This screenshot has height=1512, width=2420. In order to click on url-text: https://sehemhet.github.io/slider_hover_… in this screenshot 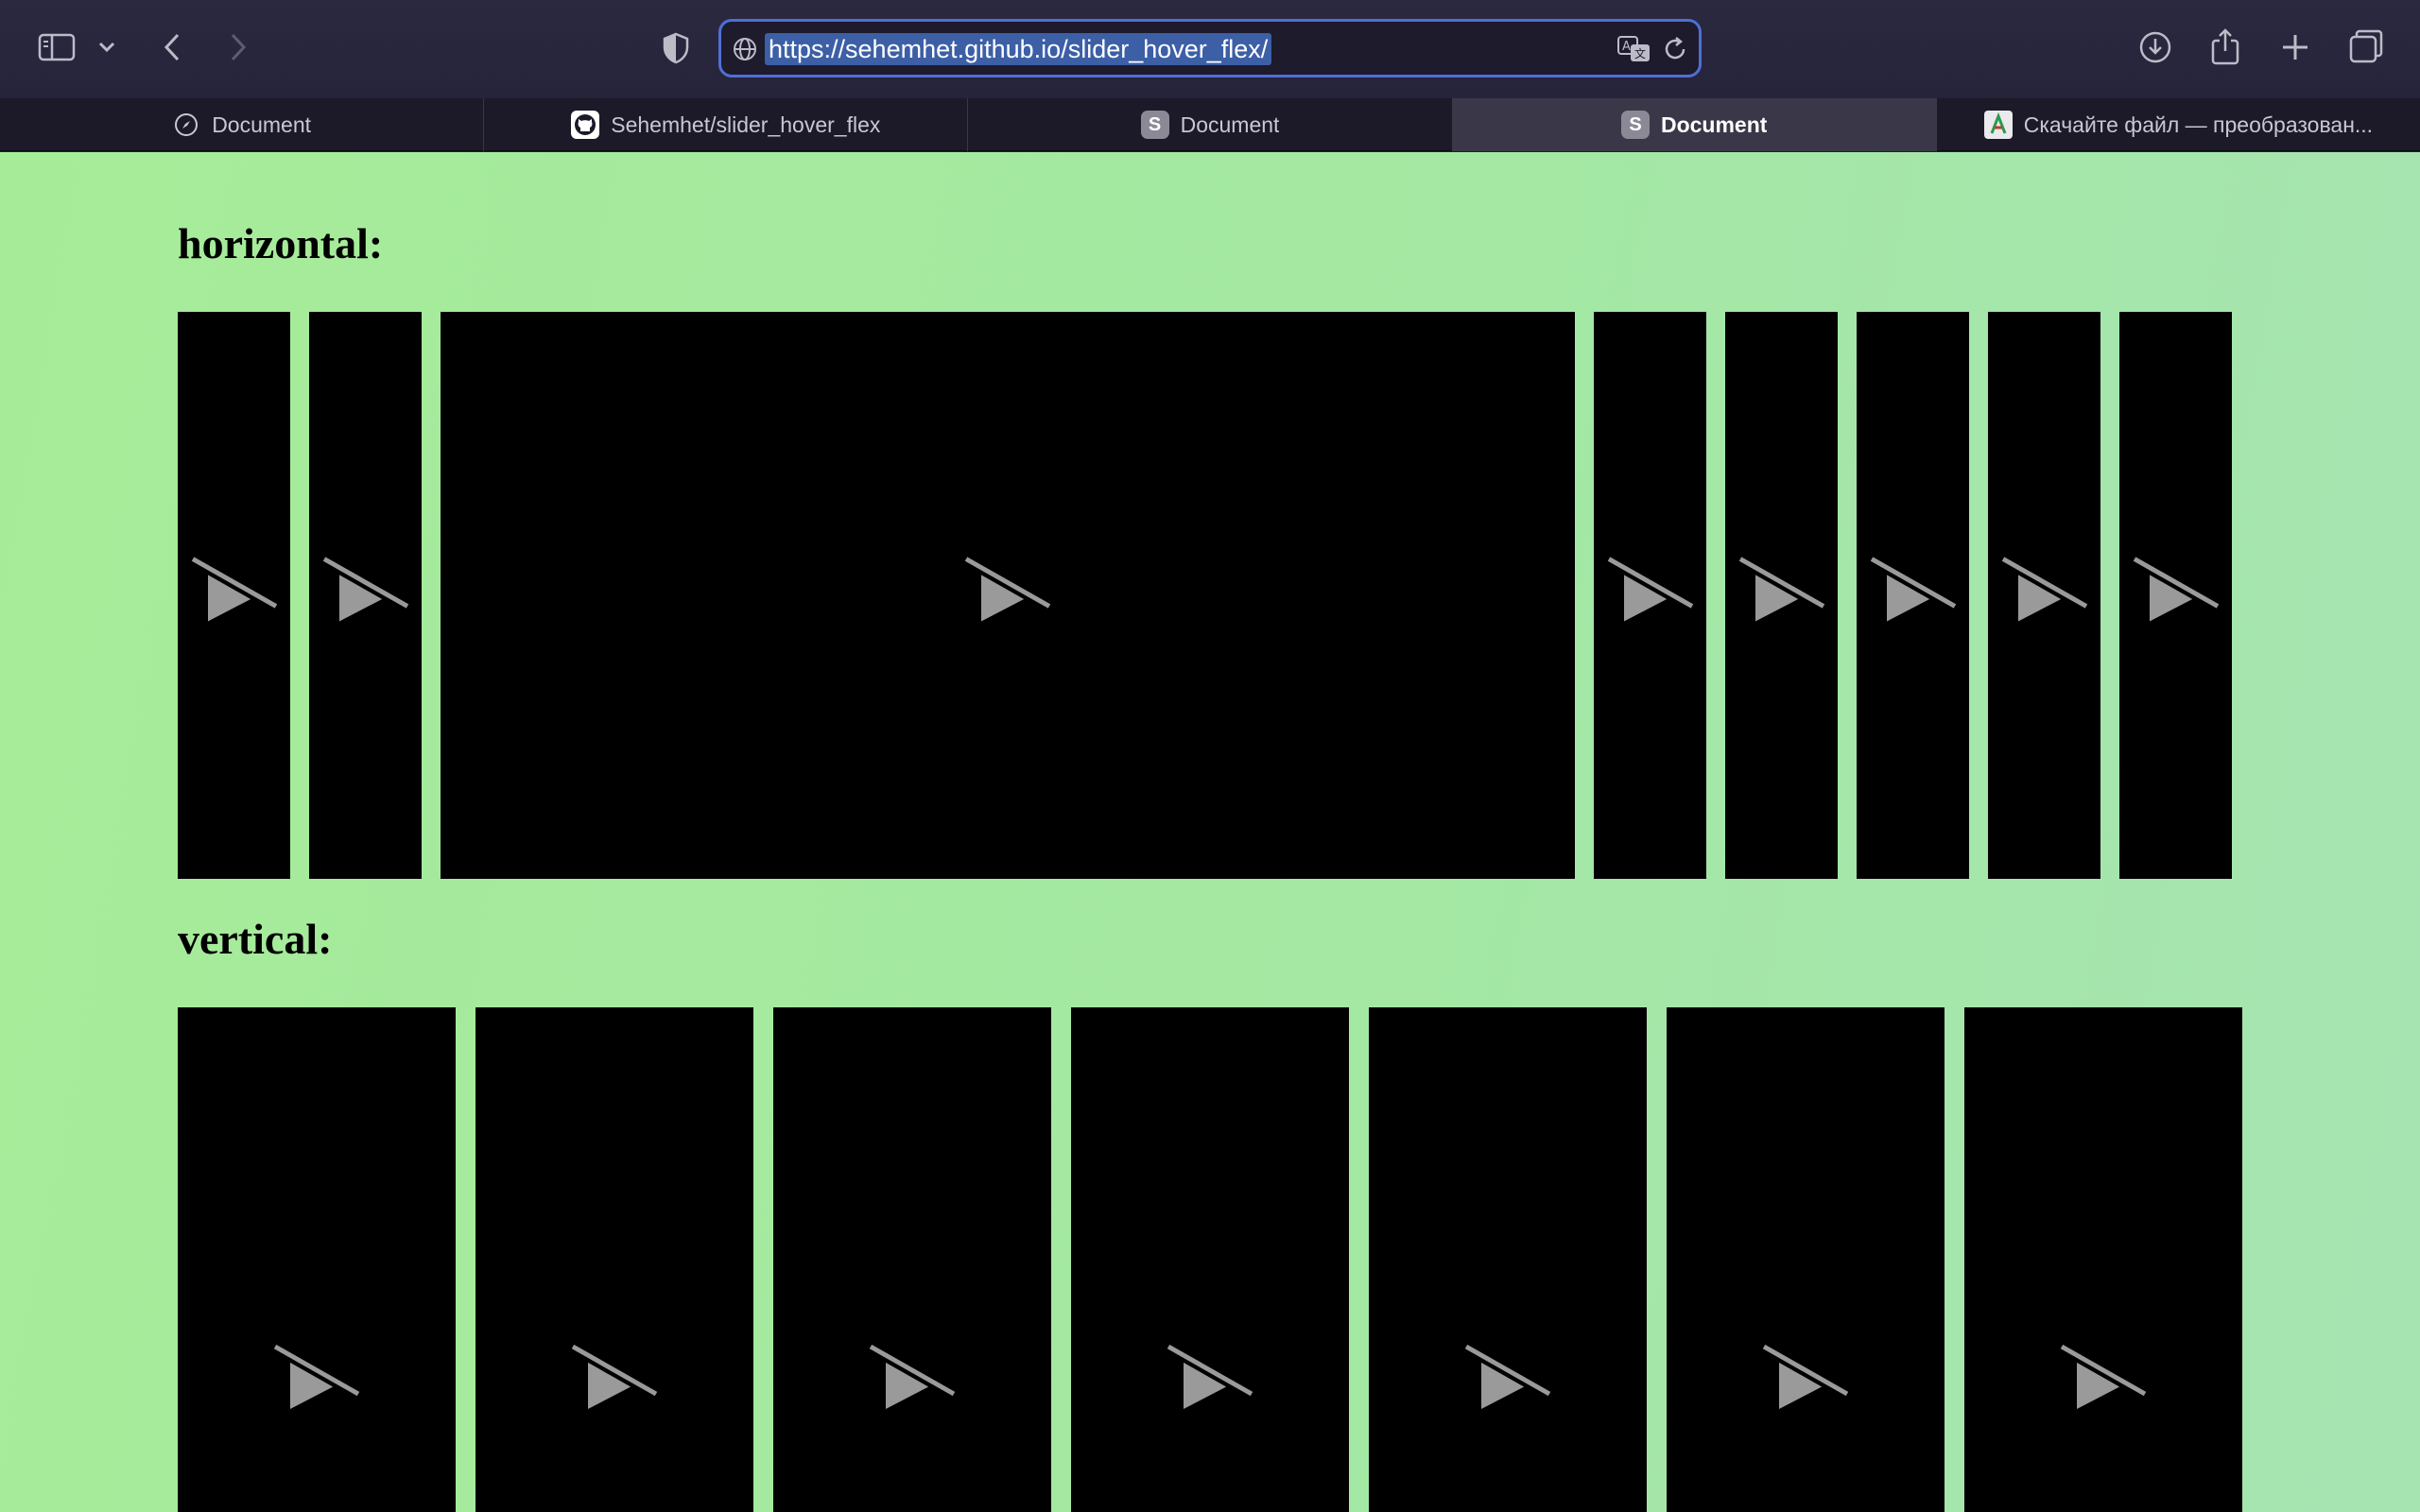, I will do `click(1019, 49)`.